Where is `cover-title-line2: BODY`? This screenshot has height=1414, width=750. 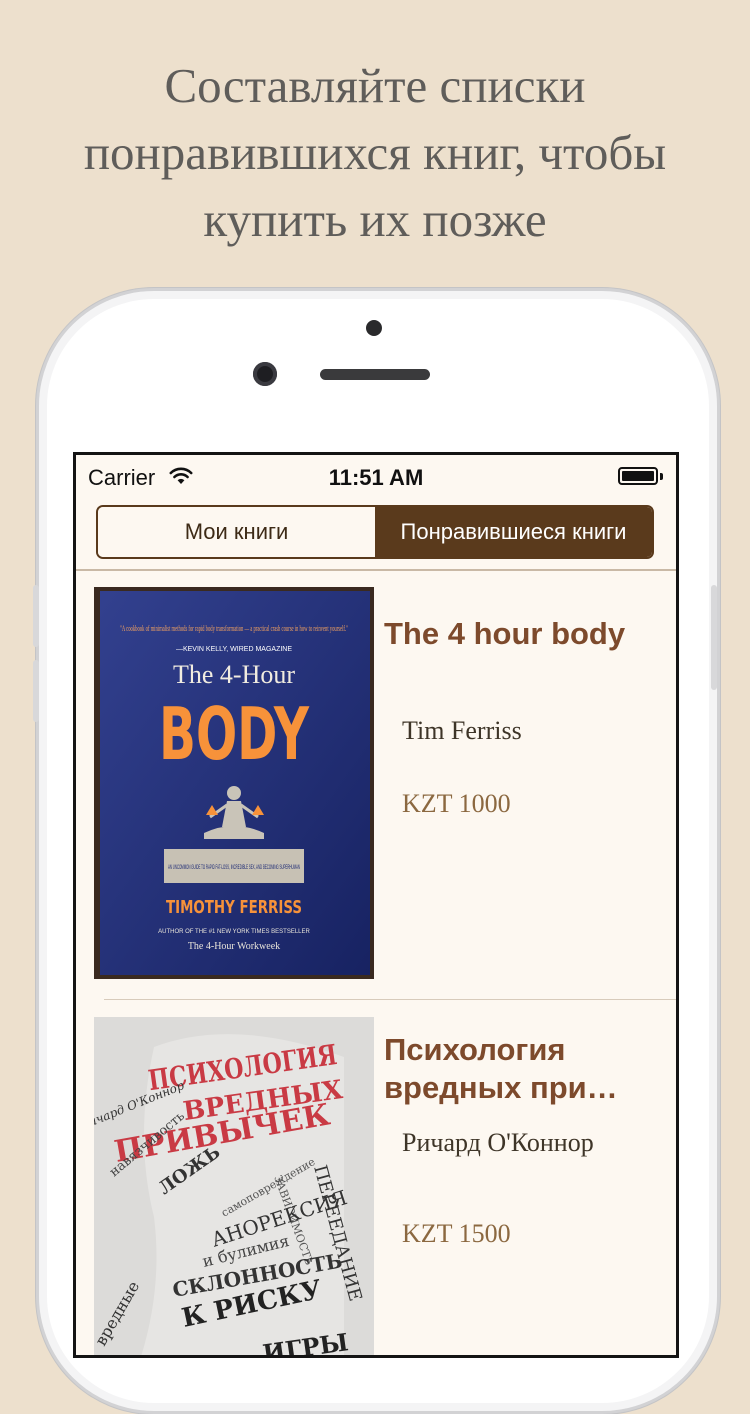
cover-title-line2: BODY is located at coordinates (234, 734).